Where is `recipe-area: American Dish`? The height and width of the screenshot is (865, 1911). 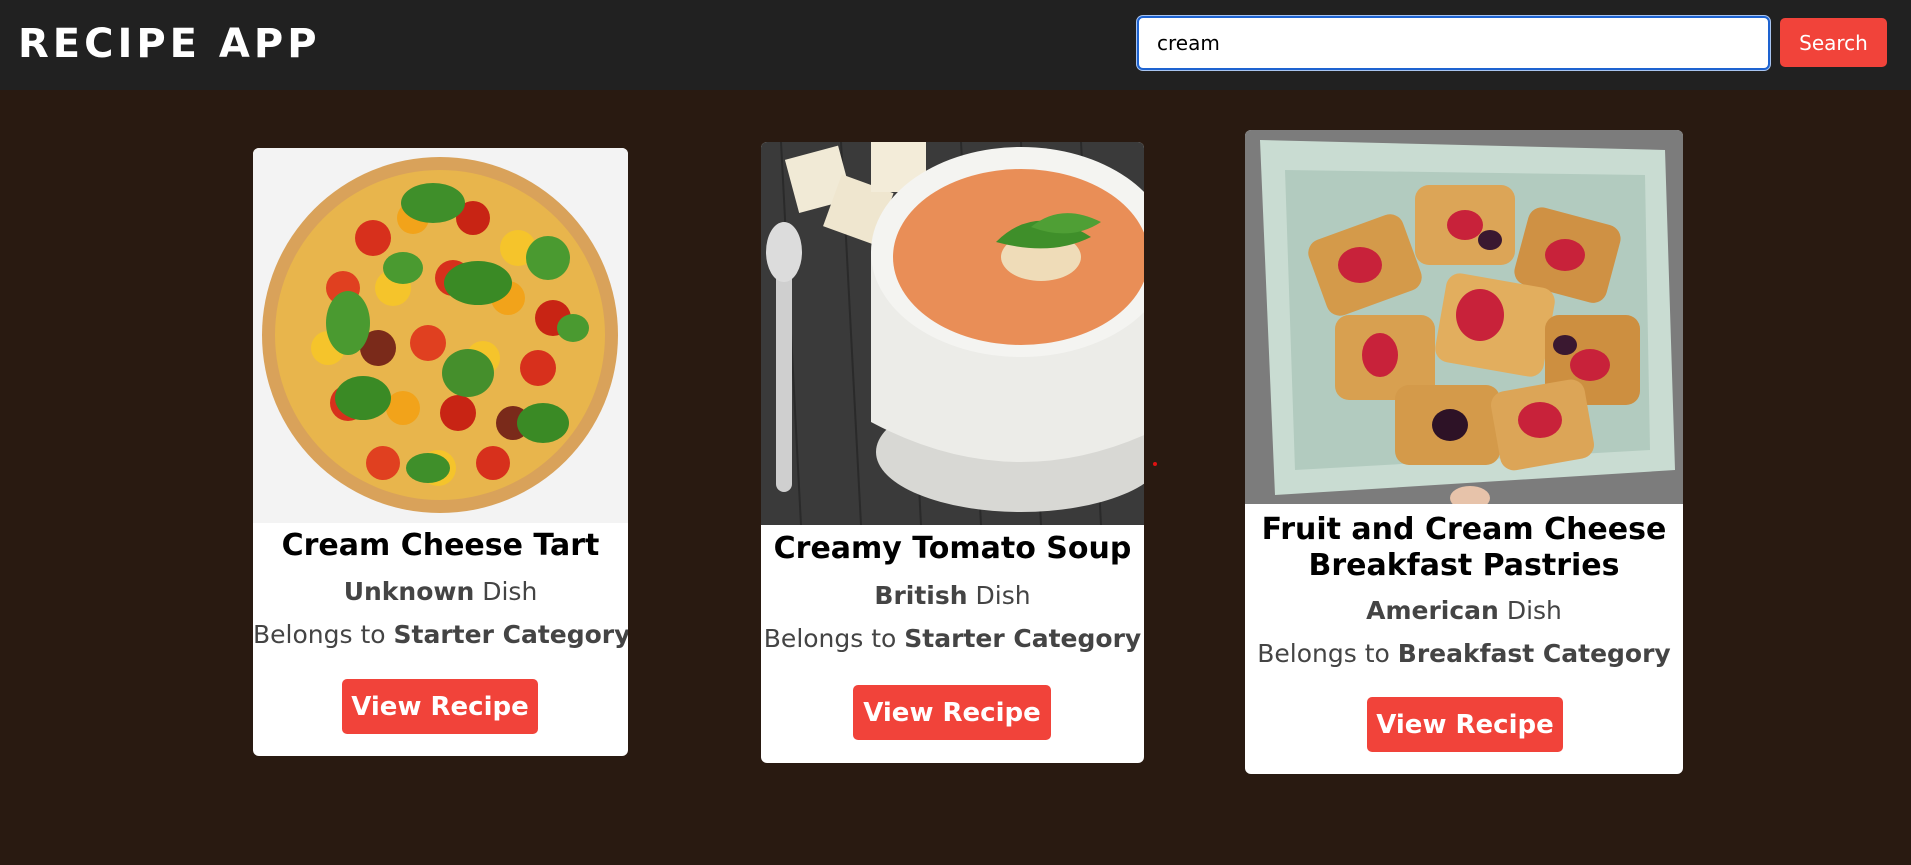
recipe-area: American Dish is located at coordinates (1464, 611).